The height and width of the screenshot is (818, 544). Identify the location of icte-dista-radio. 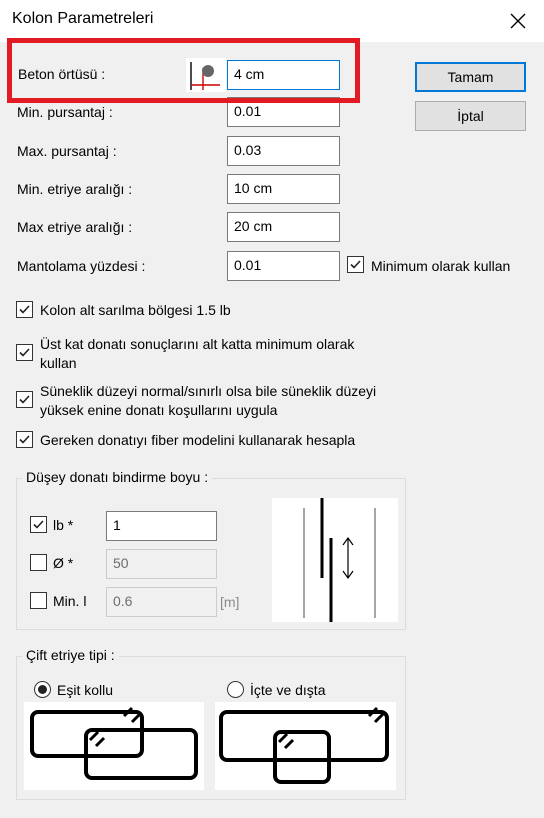
(235, 689).